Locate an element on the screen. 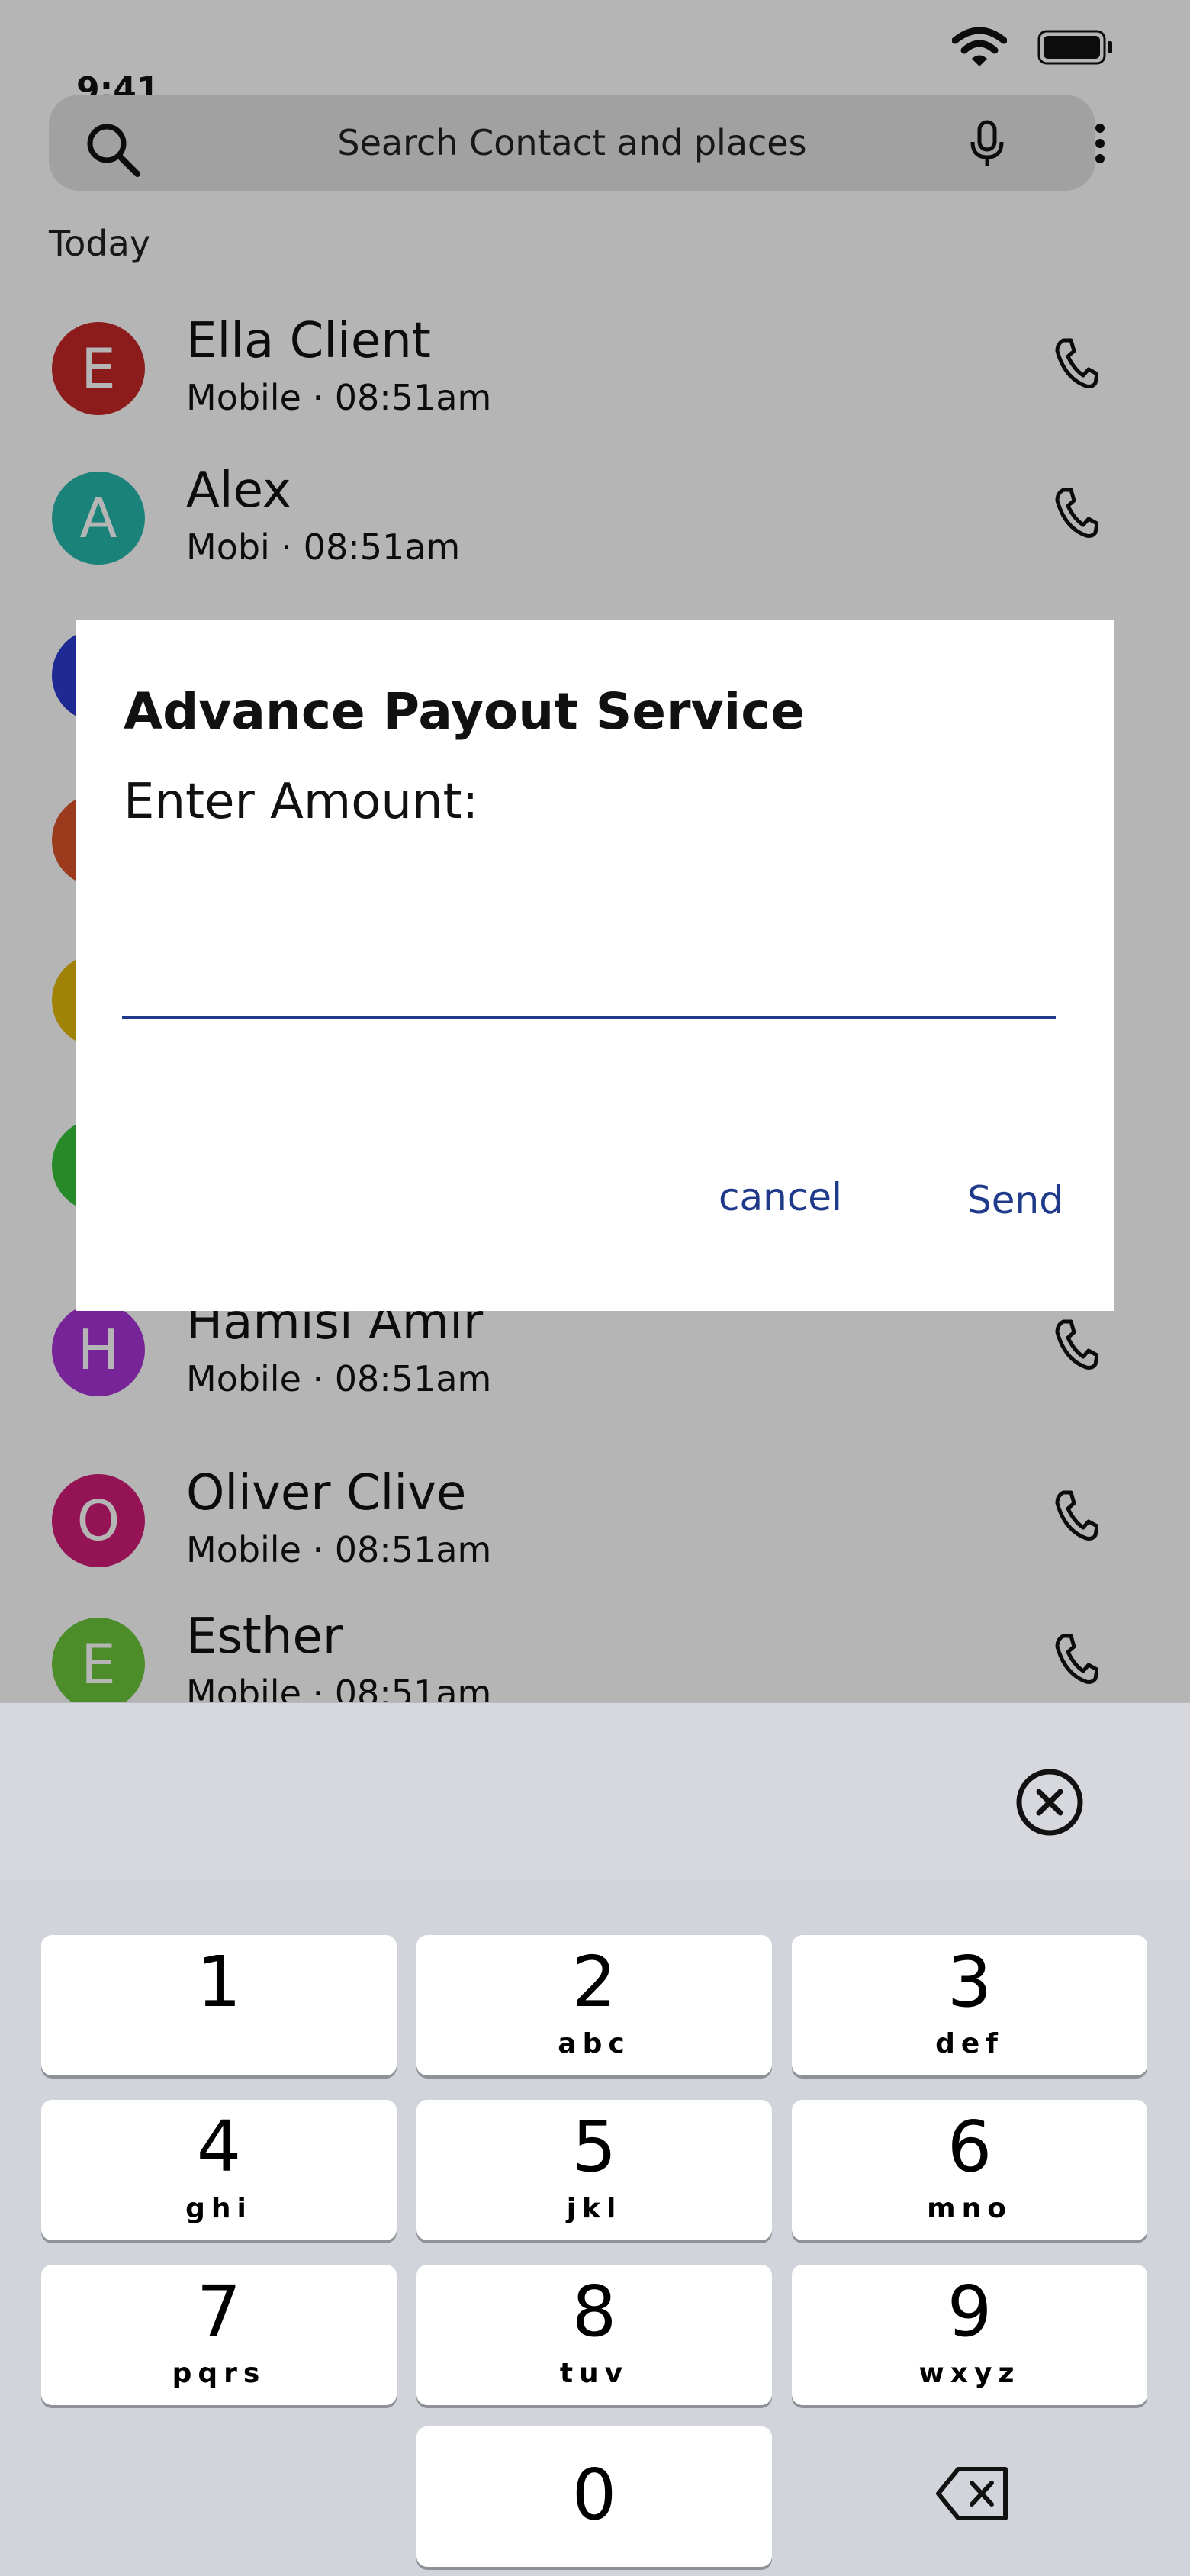 The width and height of the screenshot is (1190, 2576). key-letters: mno is located at coordinates (969, 2208).